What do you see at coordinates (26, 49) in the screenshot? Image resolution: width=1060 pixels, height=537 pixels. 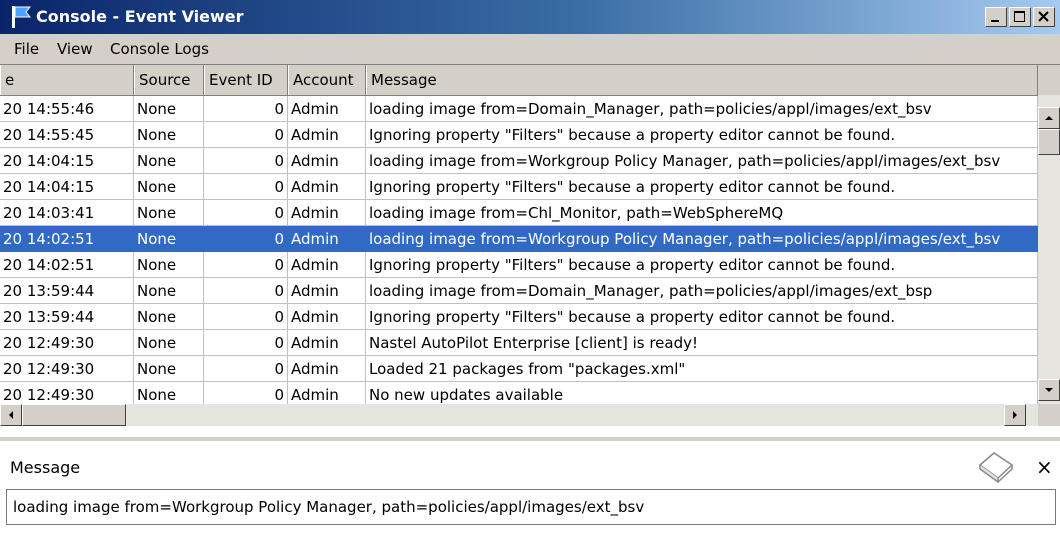 I see `menu-file: File` at bounding box center [26, 49].